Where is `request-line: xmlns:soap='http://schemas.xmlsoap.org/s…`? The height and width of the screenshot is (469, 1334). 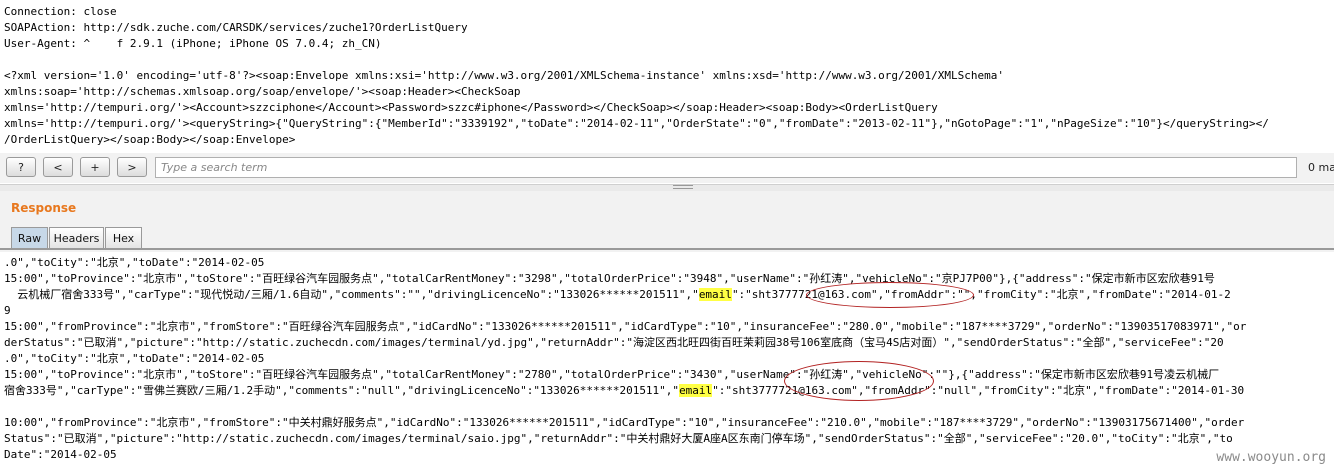 request-line: xmlns:soap='http://schemas.xmlsoap.org/s… is located at coordinates (262, 91).